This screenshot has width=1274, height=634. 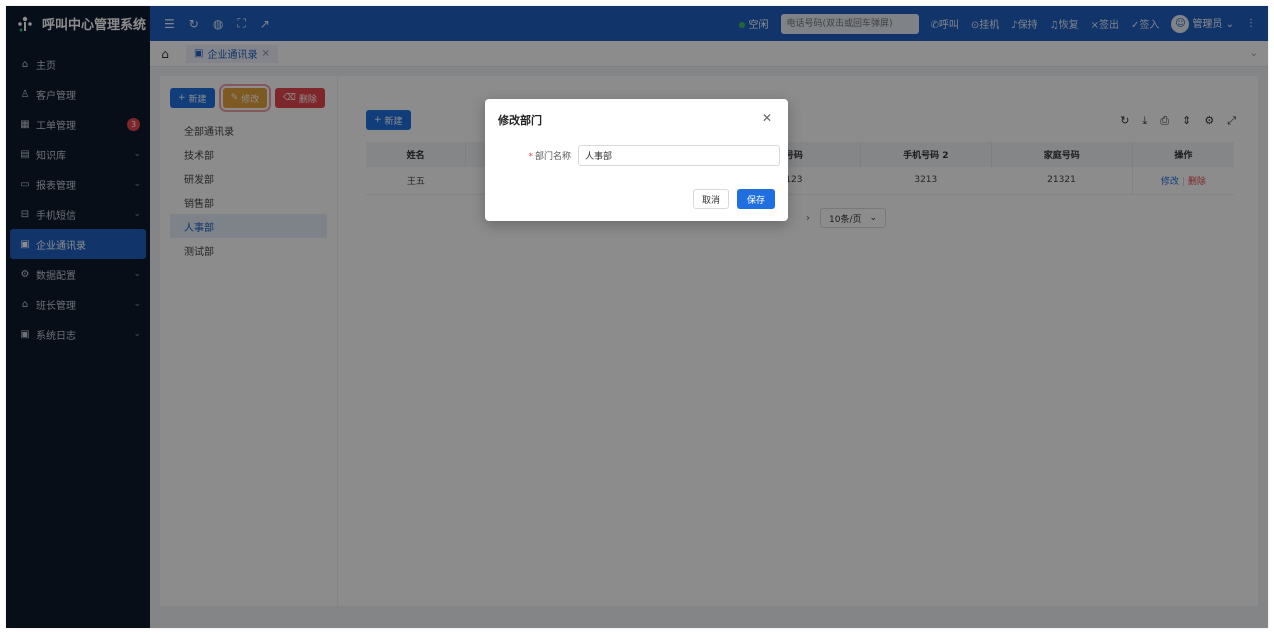 What do you see at coordinates (755, 199) in the screenshot?
I see `save-button: 保存` at bounding box center [755, 199].